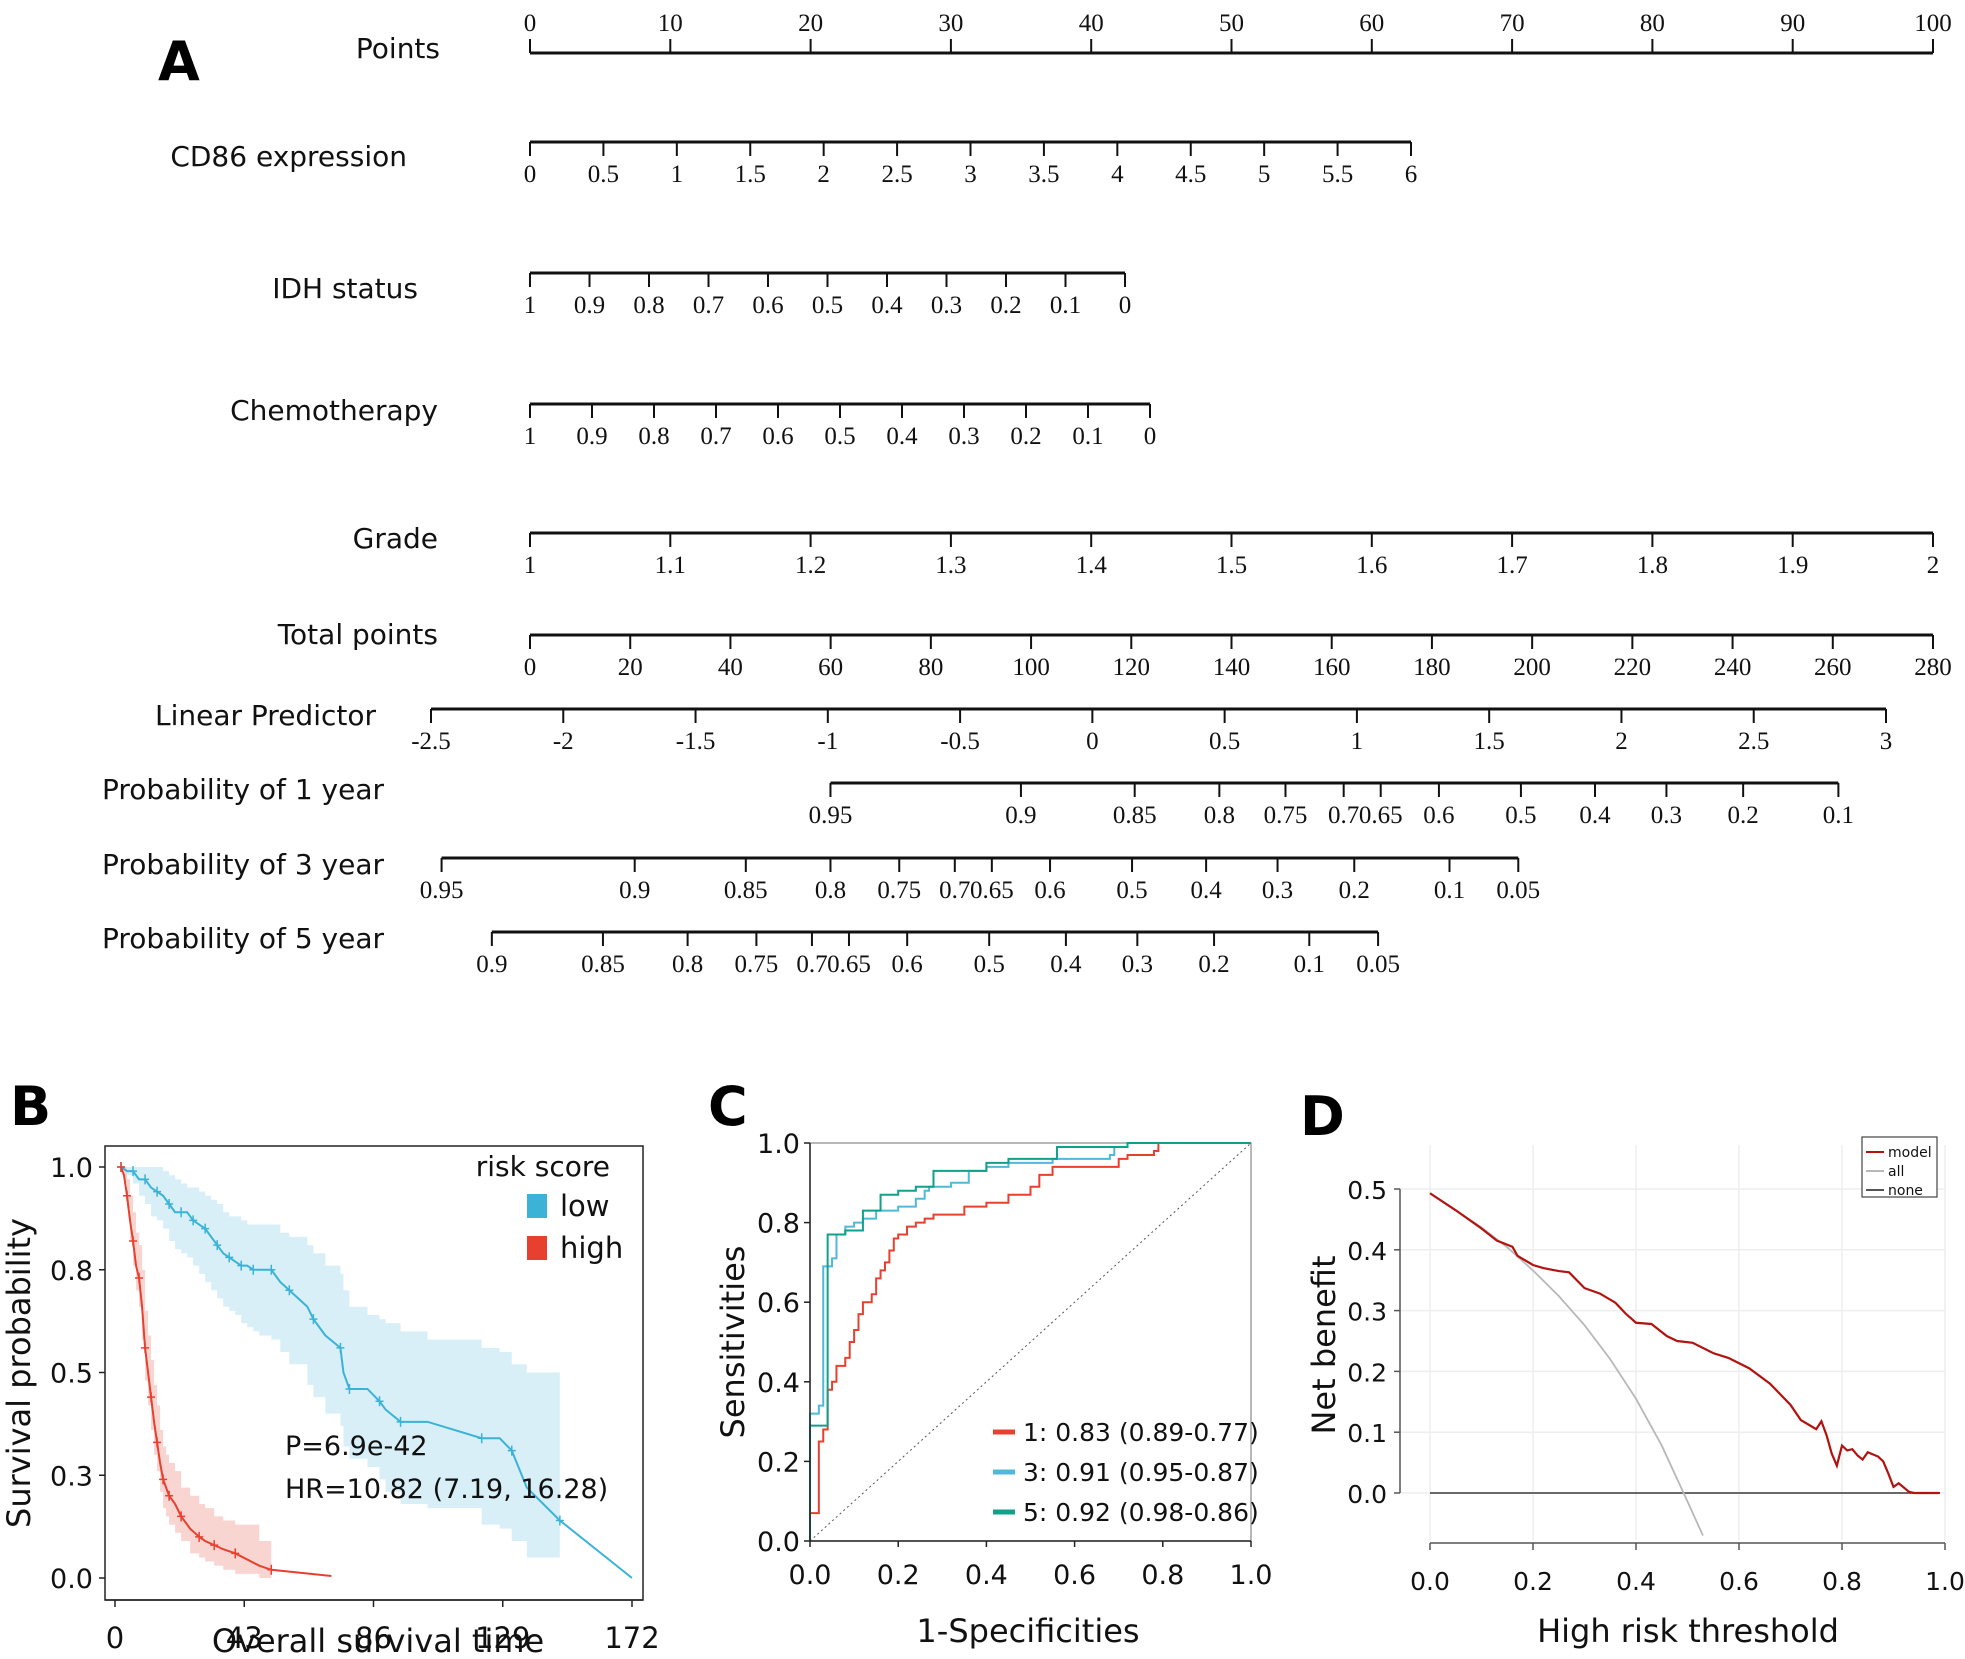 The height and width of the screenshot is (1659, 1965). I want to click on tick-label: 50, so click(1231, 23).